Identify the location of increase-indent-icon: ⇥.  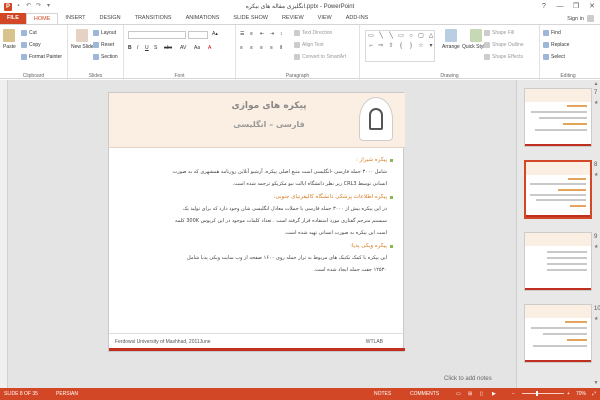
(272, 34).